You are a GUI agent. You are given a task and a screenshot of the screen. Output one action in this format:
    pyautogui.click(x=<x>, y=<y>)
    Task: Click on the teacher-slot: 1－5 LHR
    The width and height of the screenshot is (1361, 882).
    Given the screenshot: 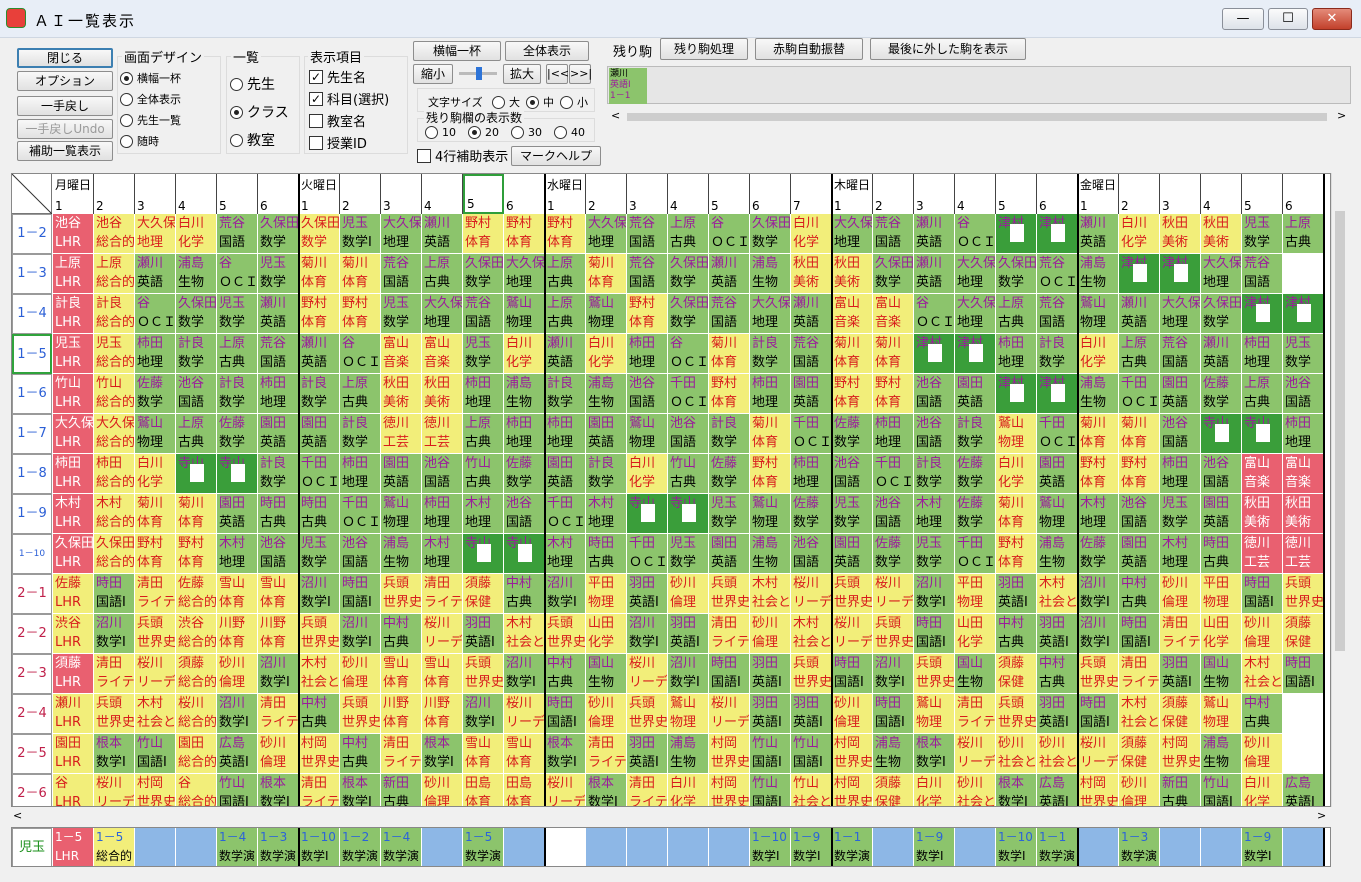 What is the action you would take?
    pyautogui.click(x=73, y=847)
    